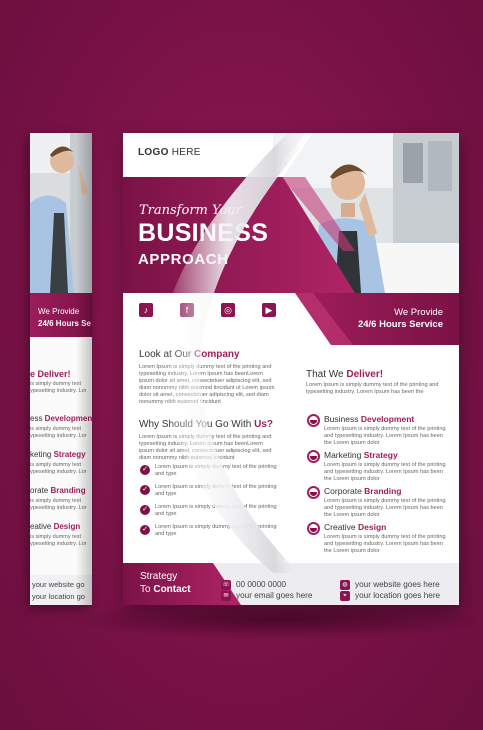 The width and height of the screenshot is (483, 730). Describe the element at coordinates (345, 374) in the screenshot. I see `deliver-heading: That We Deliver!` at that location.